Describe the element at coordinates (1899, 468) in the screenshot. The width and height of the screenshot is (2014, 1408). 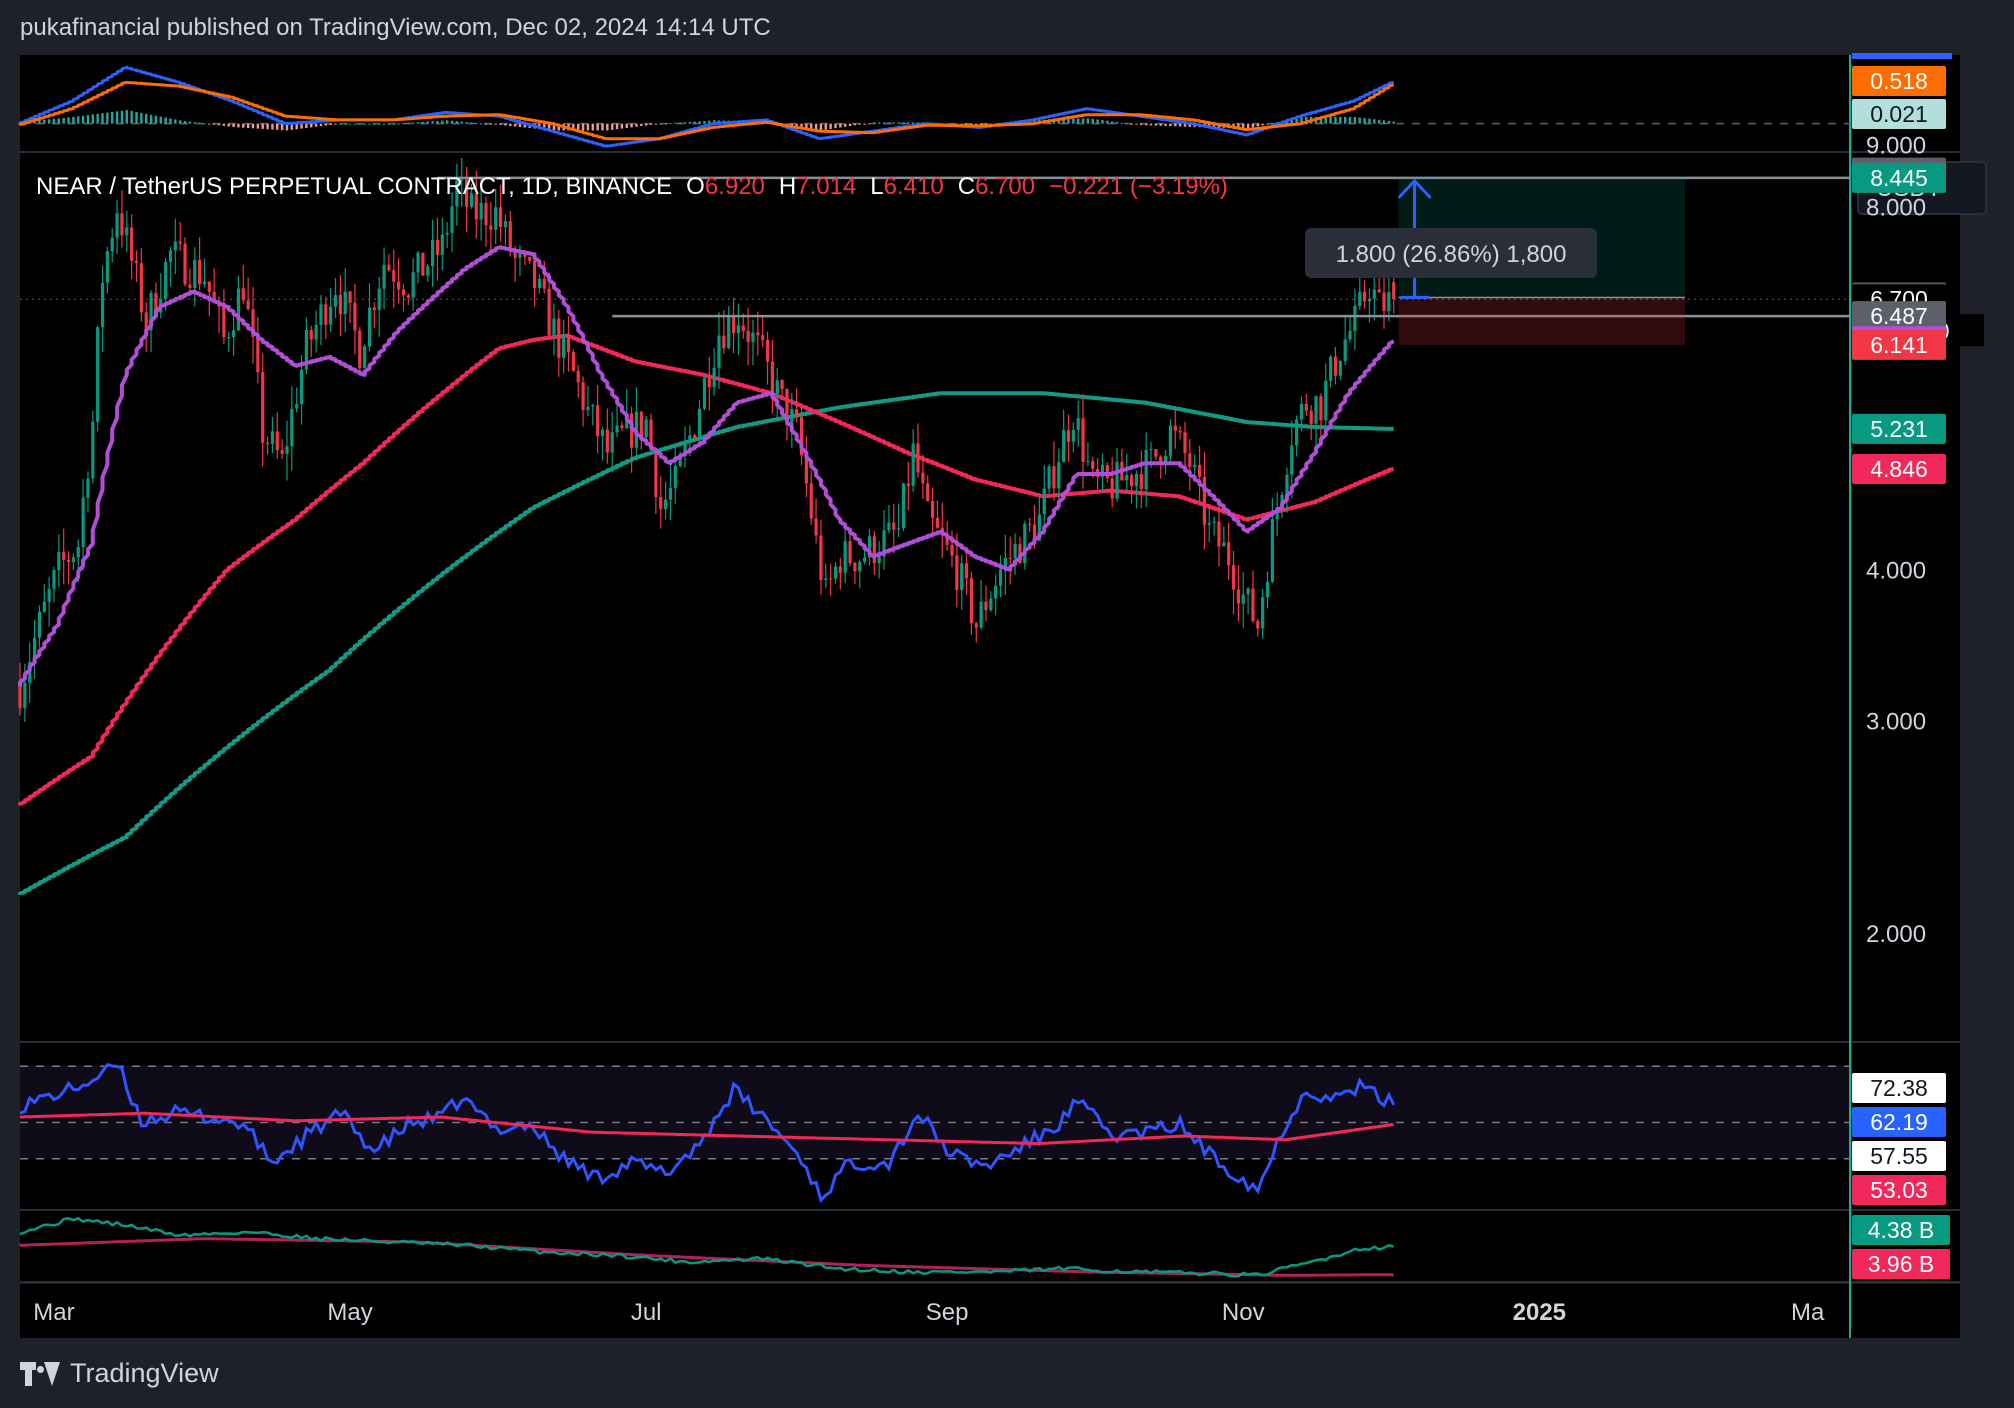
I see `price-label: 4.846` at that location.